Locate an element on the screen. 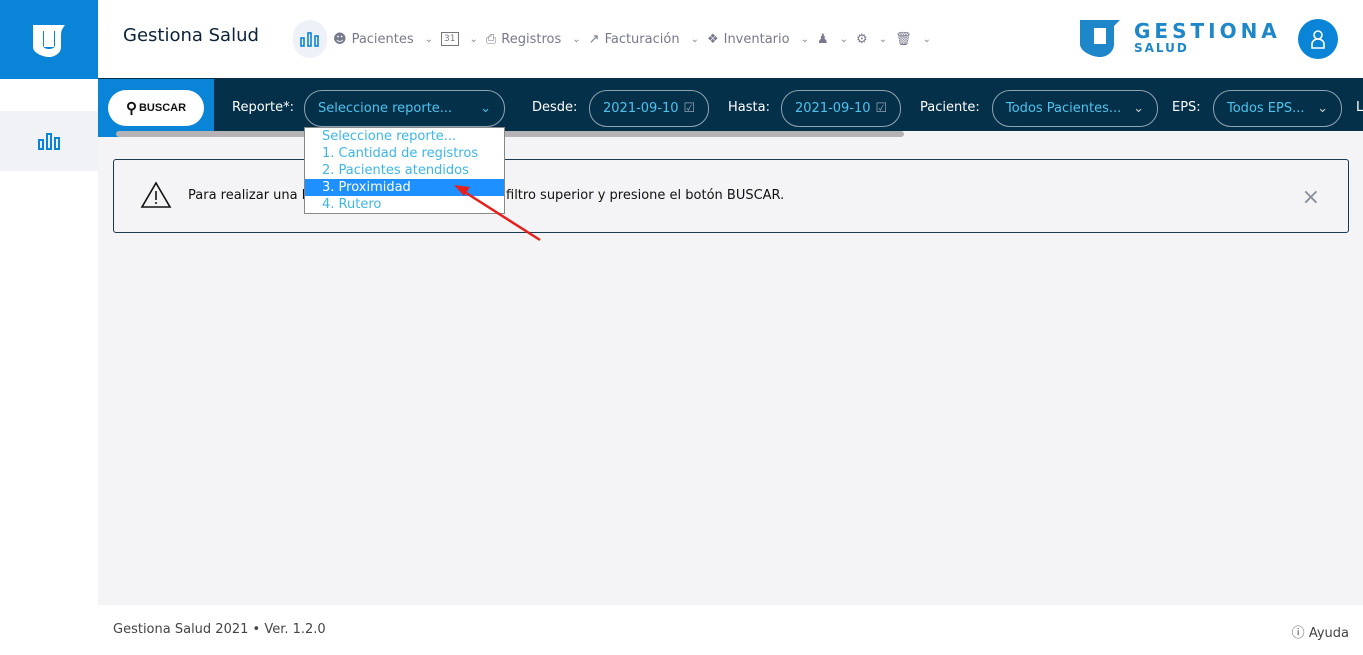 This screenshot has width=1363, height=655. nav-reports-button is located at coordinates (310, 39).